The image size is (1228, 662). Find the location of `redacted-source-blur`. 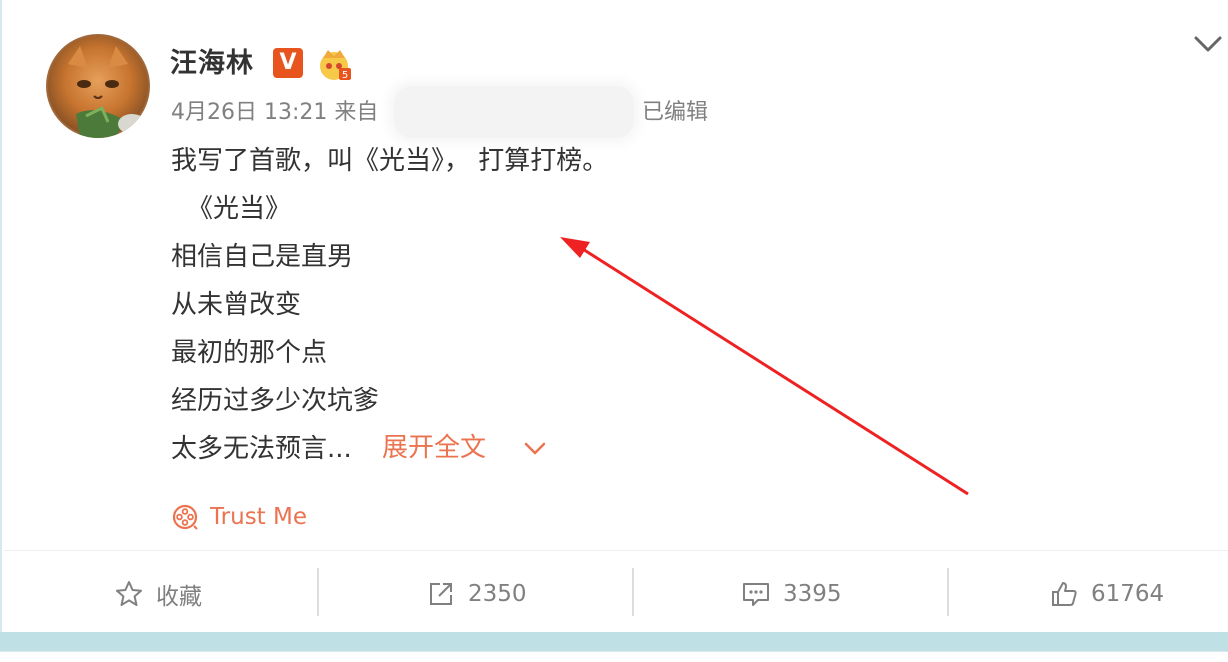

redacted-source-blur is located at coordinates (514, 112).